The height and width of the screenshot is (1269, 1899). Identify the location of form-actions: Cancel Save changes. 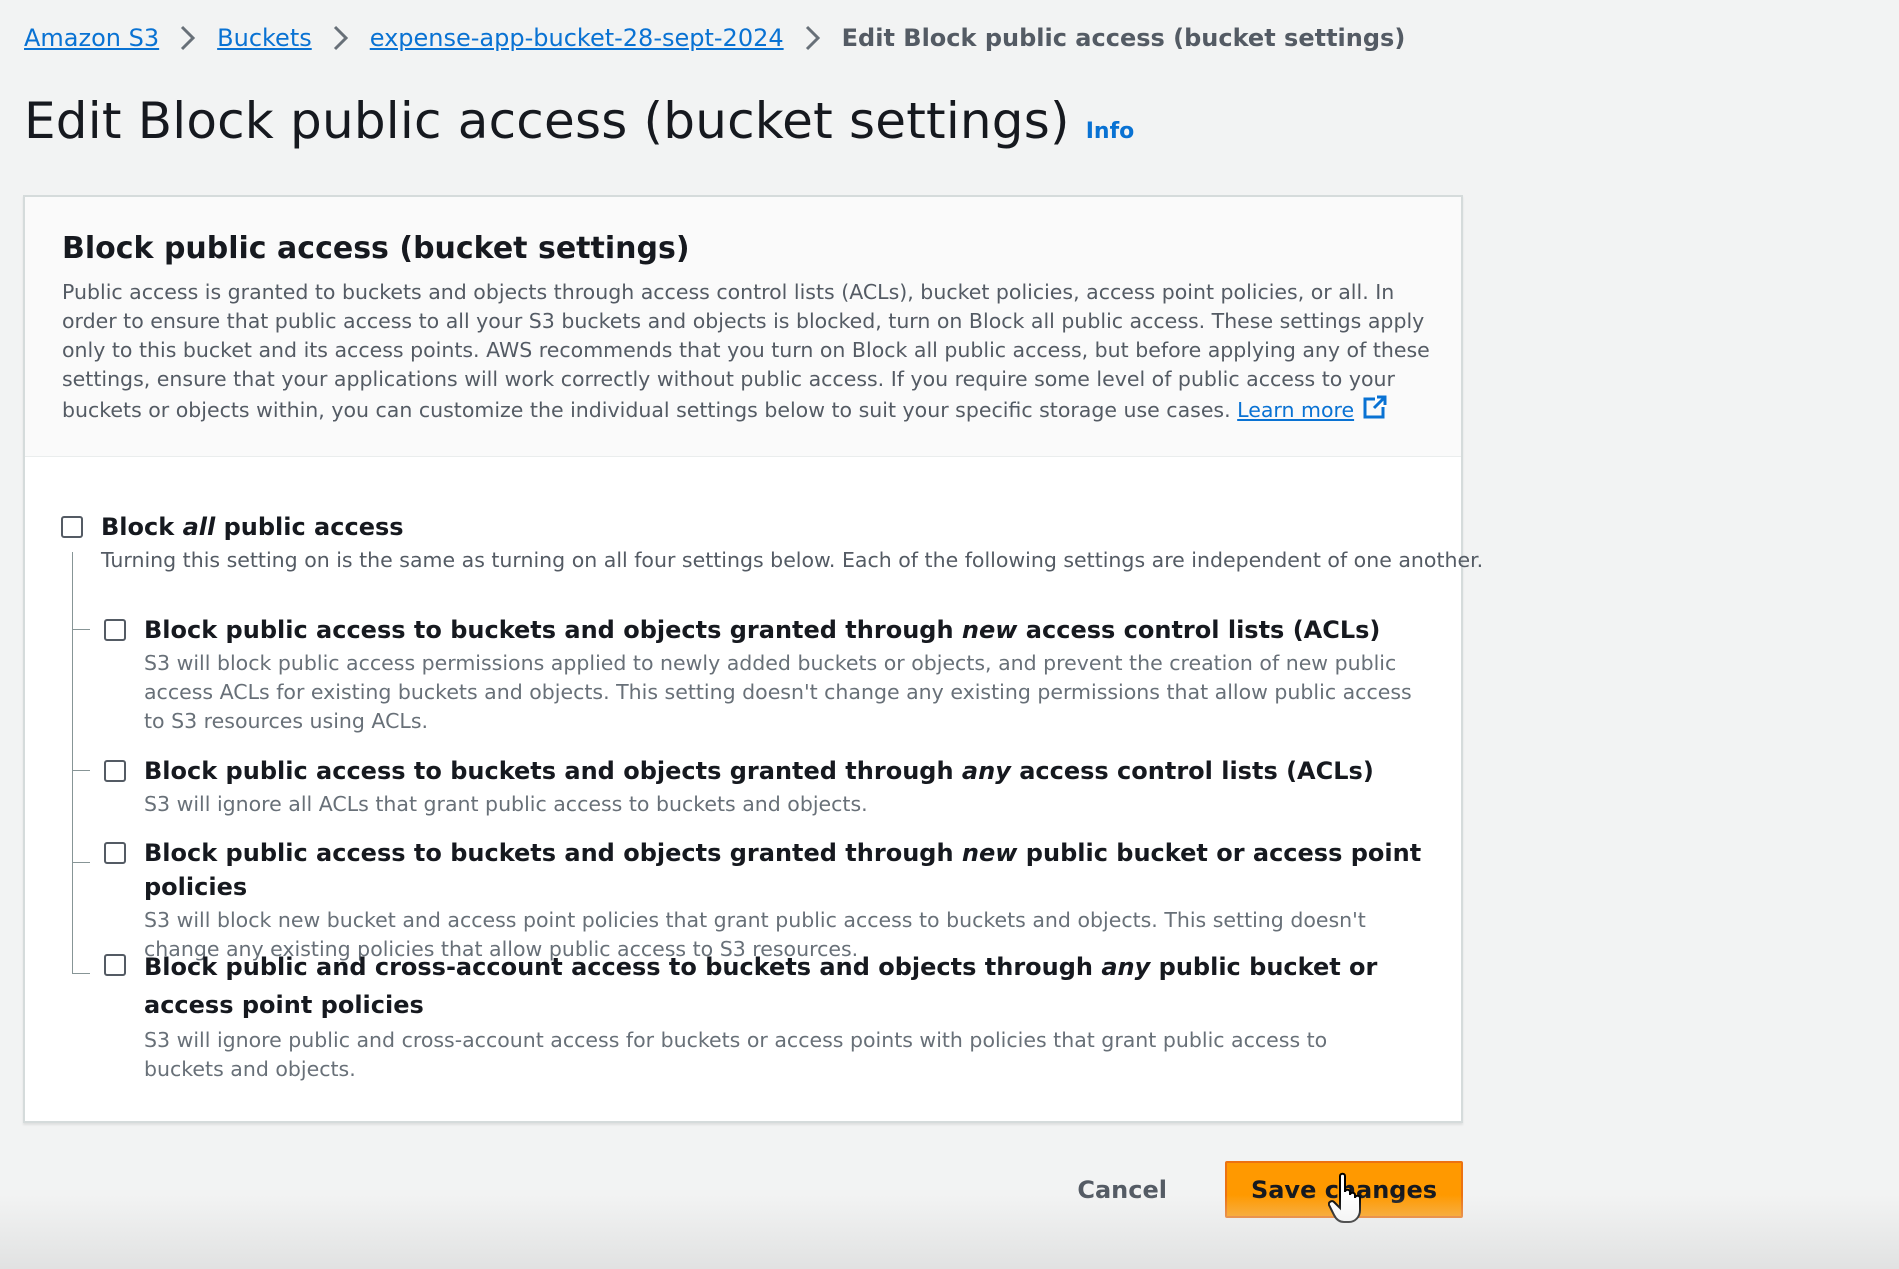
(1260, 1189).